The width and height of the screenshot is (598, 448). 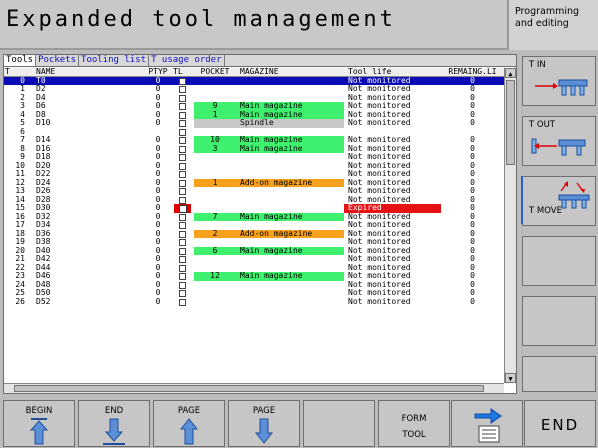 I want to click on col-header-pocket: POCKET, so click(x=215, y=72).